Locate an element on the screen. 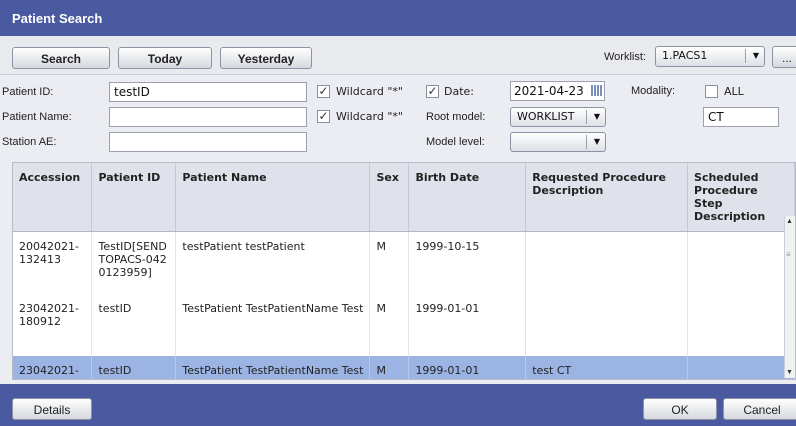 The width and height of the screenshot is (796, 426). modality-label: Modality: is located at coordinates (653, 91).